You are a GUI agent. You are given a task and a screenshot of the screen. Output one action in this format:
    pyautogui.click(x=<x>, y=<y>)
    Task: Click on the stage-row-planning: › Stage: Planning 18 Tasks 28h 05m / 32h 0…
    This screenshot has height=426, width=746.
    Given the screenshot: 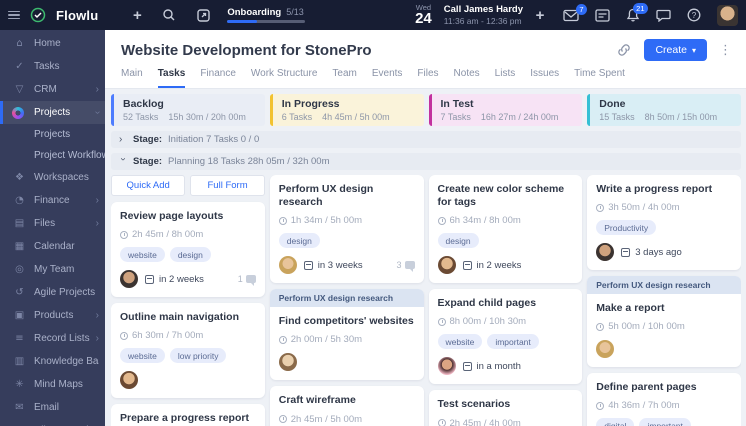 What is the action you would take?
    pyautogui.click(x=426, y=161)
    